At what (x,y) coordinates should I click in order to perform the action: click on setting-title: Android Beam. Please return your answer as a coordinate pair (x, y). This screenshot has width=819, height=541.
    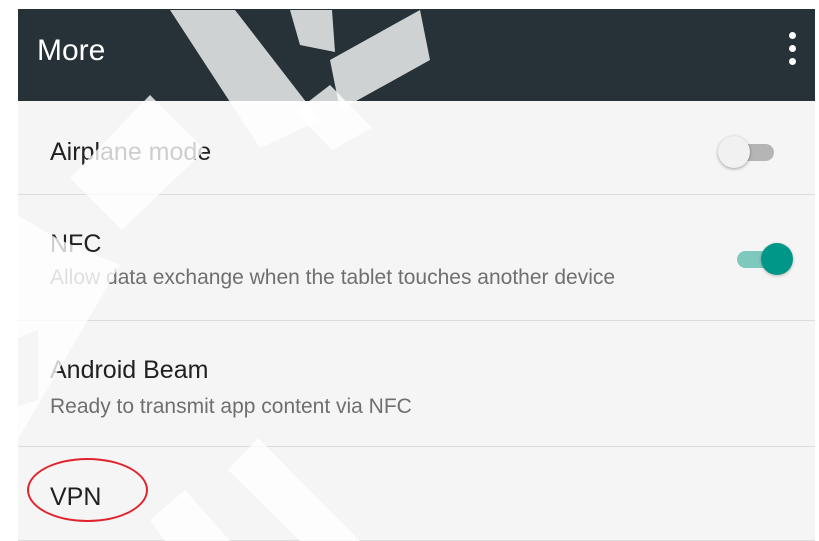
    Looking at the image, I should click on (129, 370).